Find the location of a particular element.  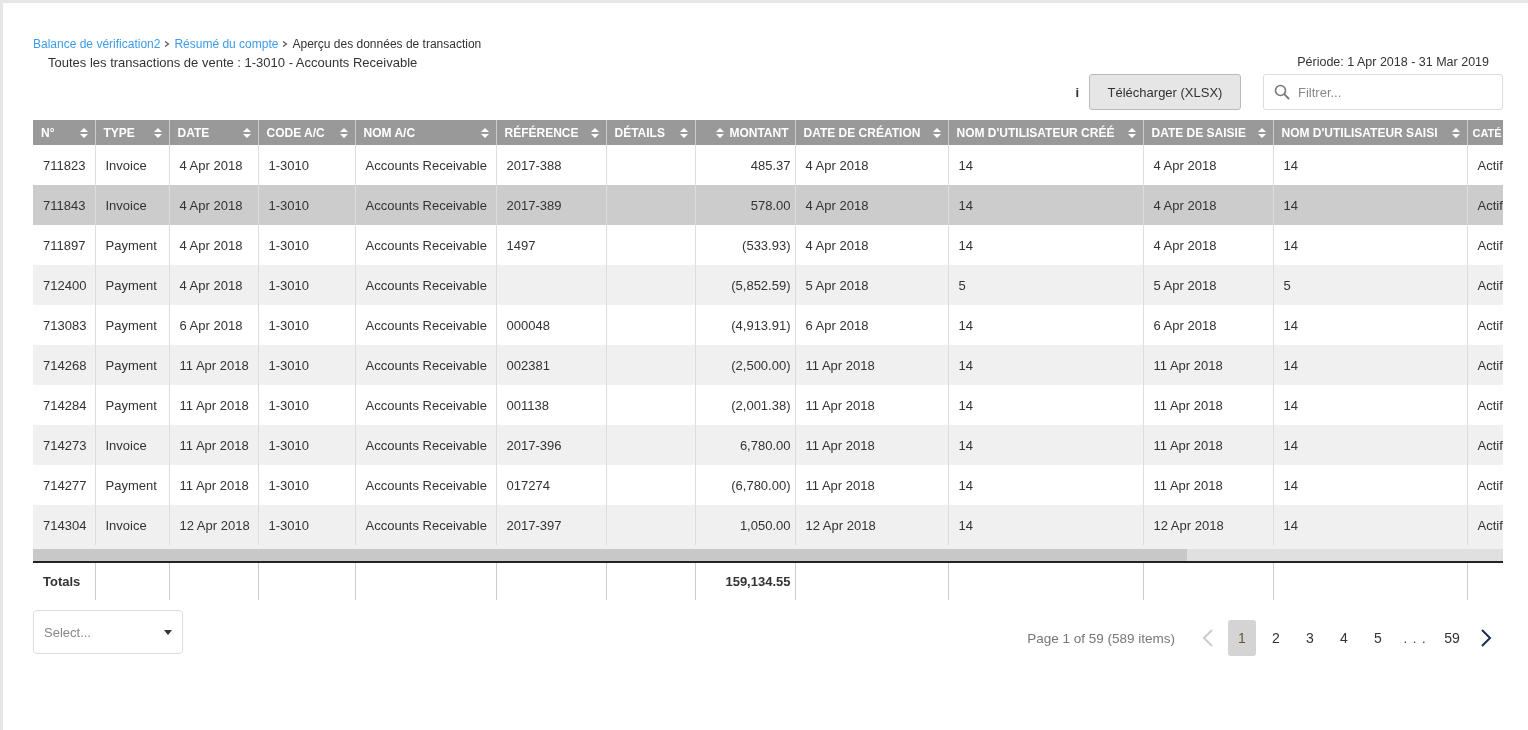

table-cell: 578.00 is located at coordinates (770, 205).